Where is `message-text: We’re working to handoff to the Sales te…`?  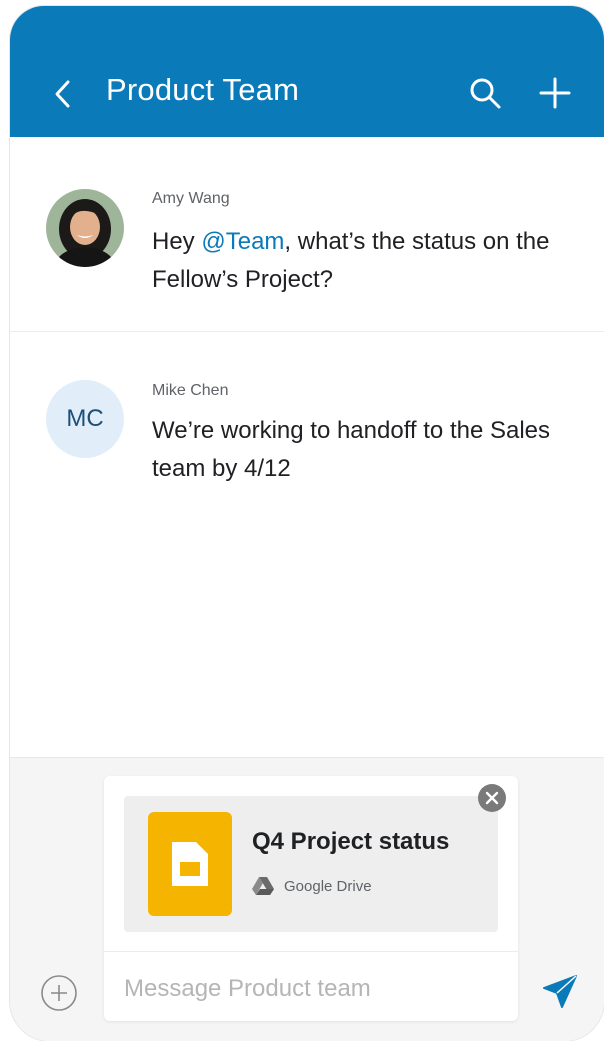
message-text: We’re working to handoff to the Sales te… is located at coordinates (351, 449).